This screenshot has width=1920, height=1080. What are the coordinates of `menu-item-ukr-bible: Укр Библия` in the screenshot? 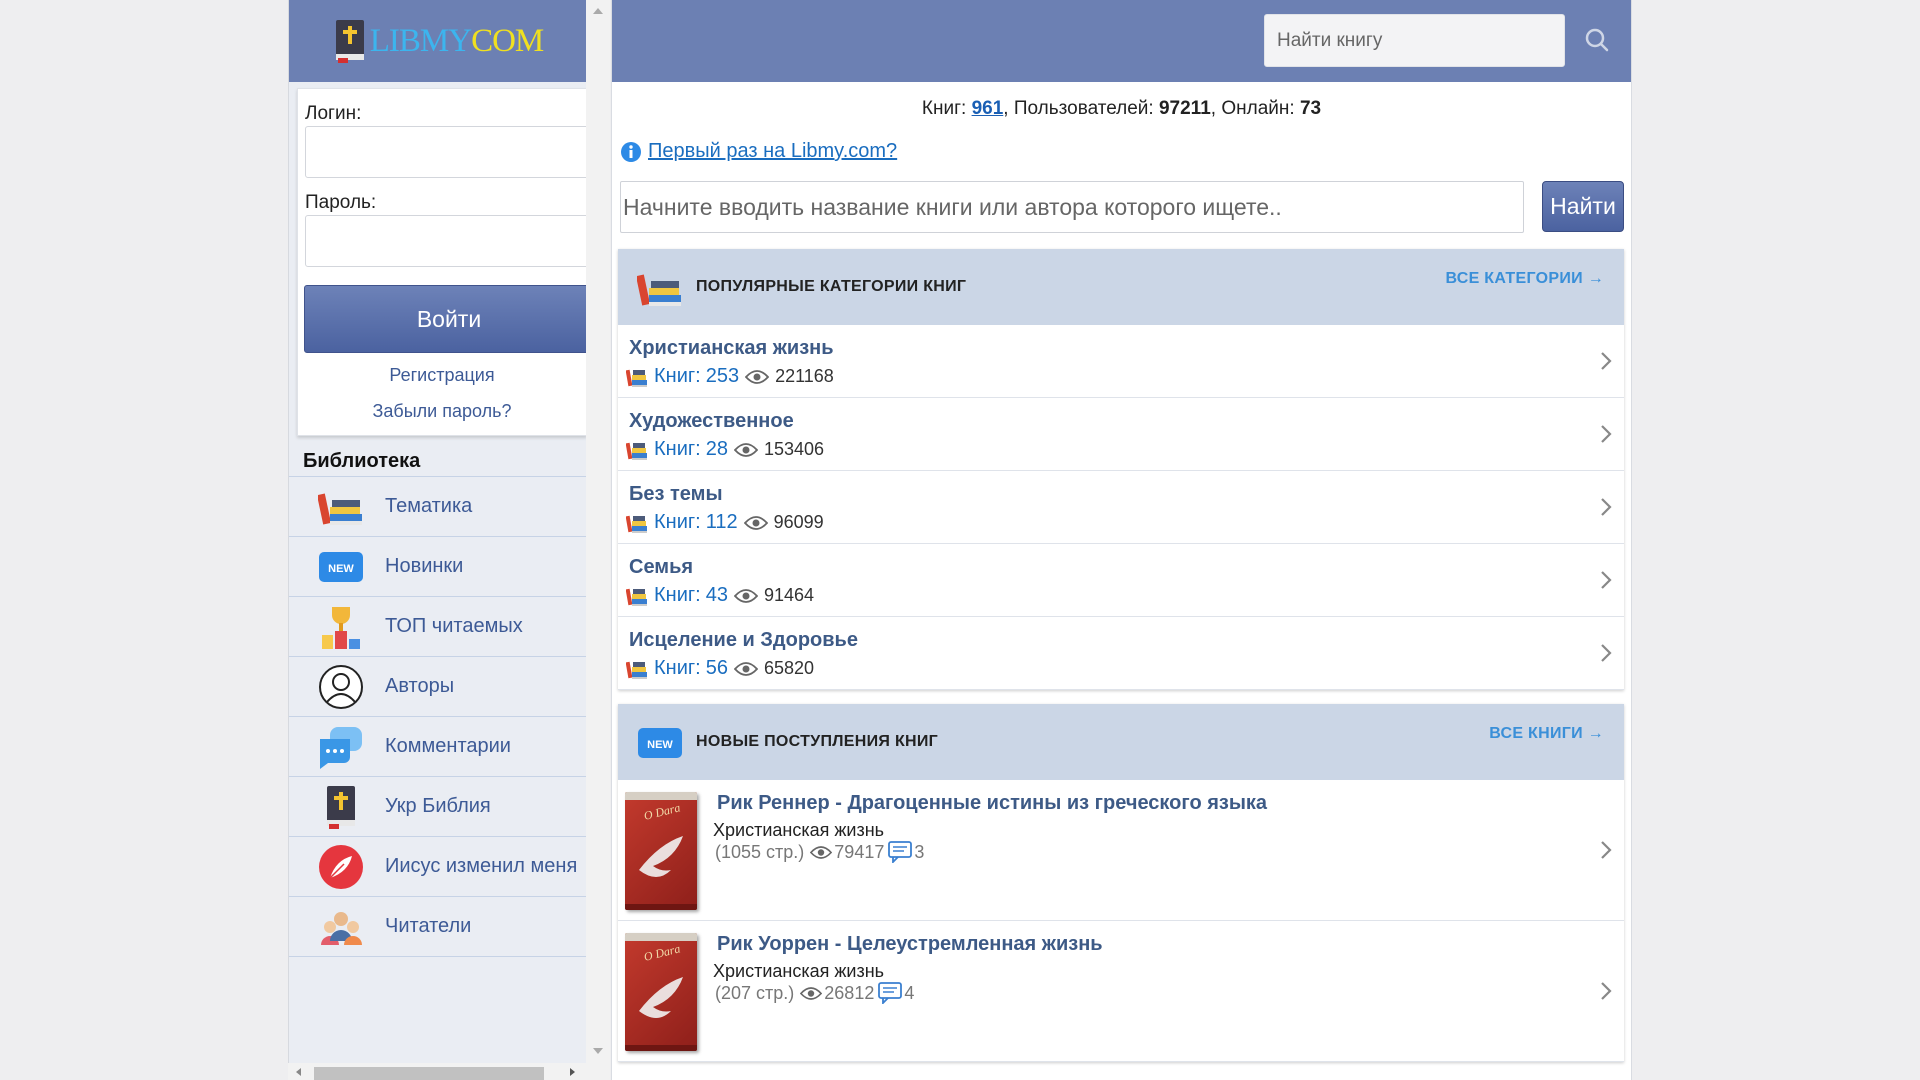 It's located at (437, 807).